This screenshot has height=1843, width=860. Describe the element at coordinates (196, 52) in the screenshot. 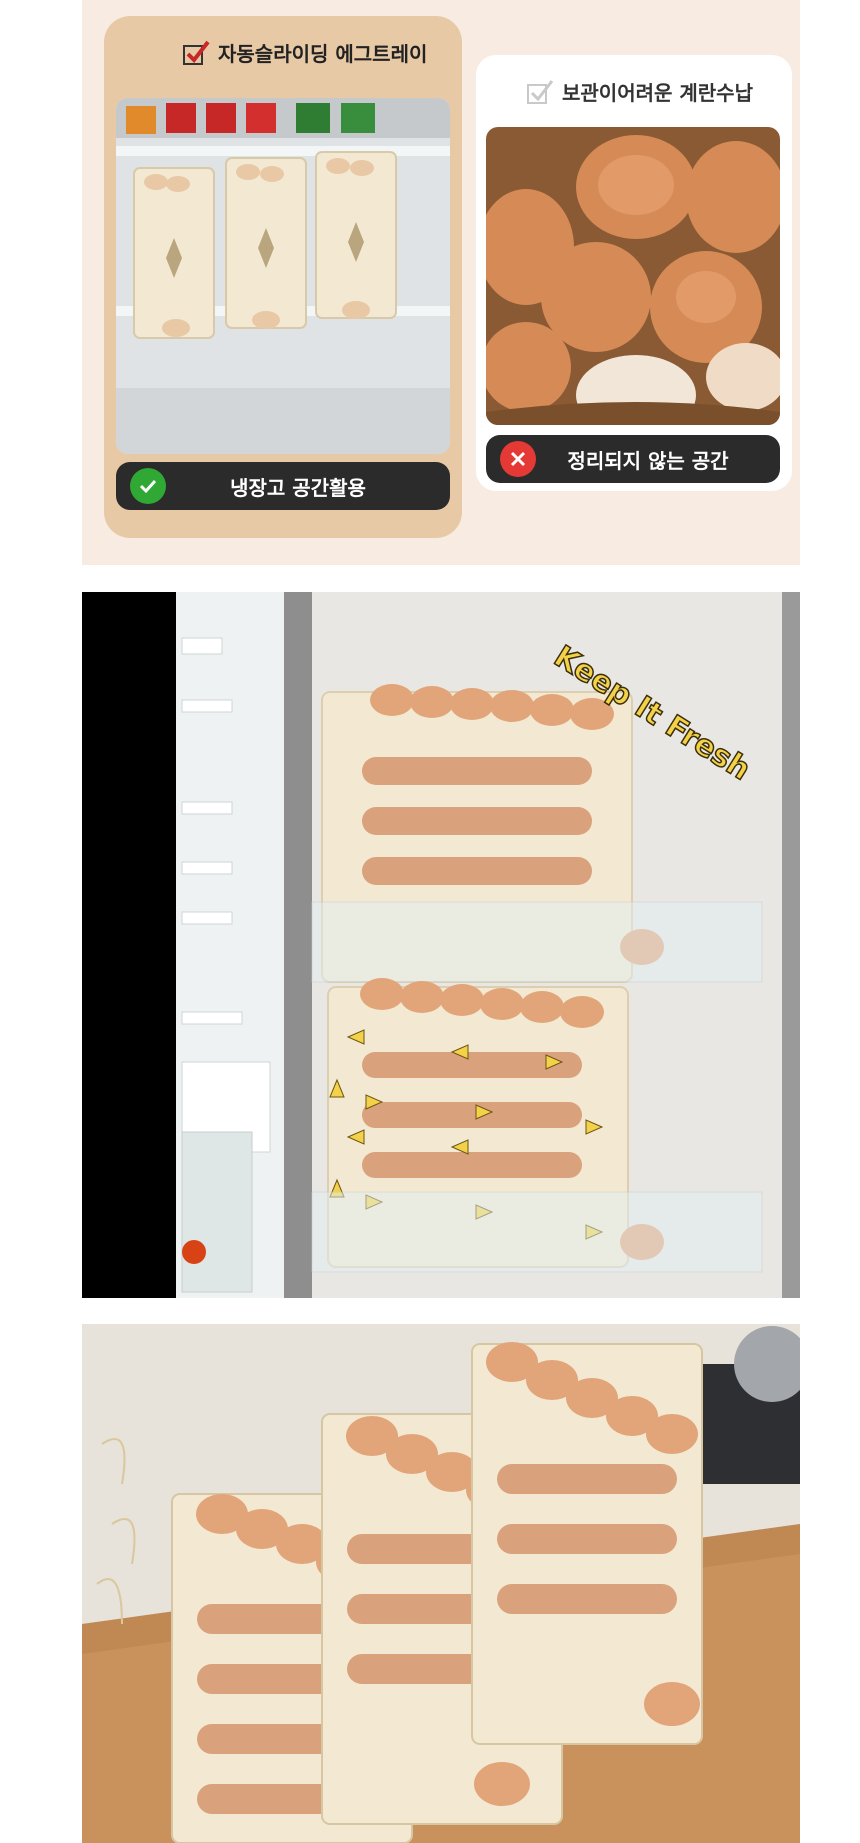

I see `checkbox-checked-icon` at that location.